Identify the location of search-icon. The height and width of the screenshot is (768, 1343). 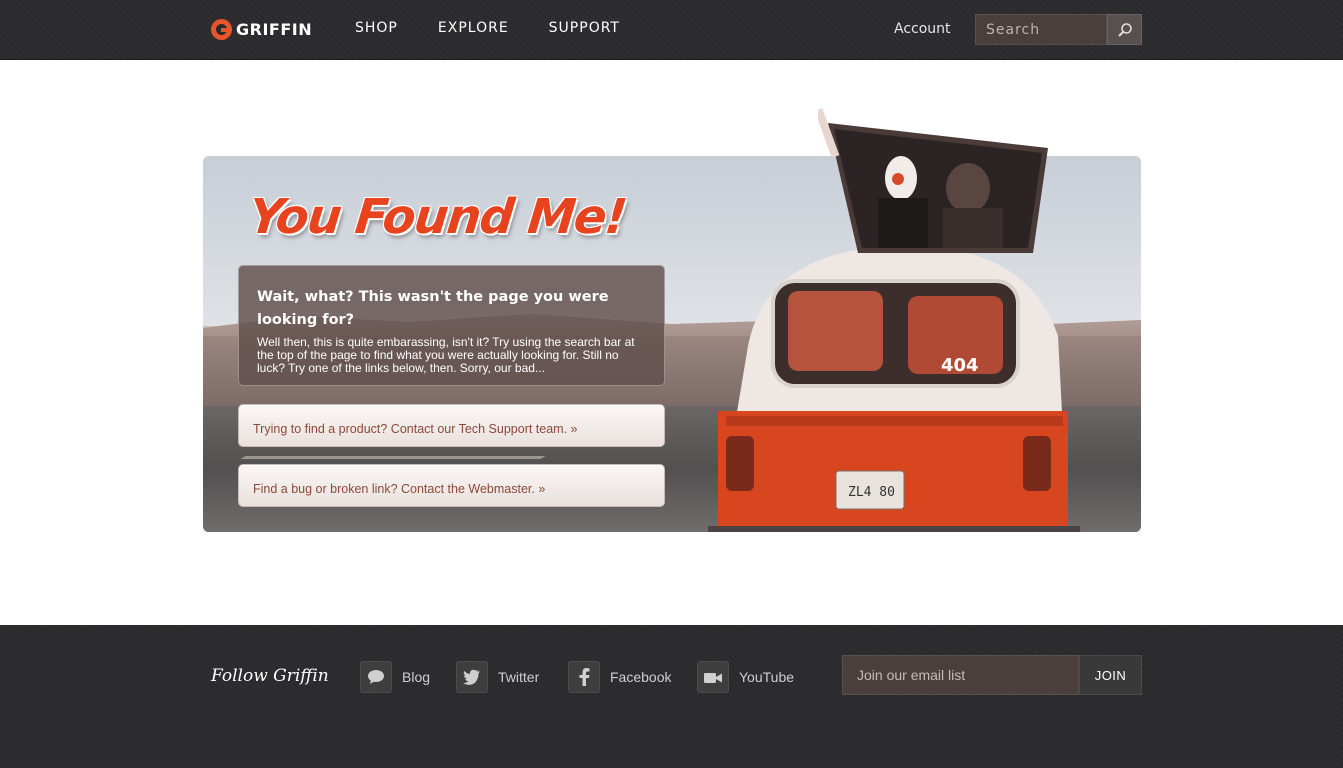
(1124, 29).